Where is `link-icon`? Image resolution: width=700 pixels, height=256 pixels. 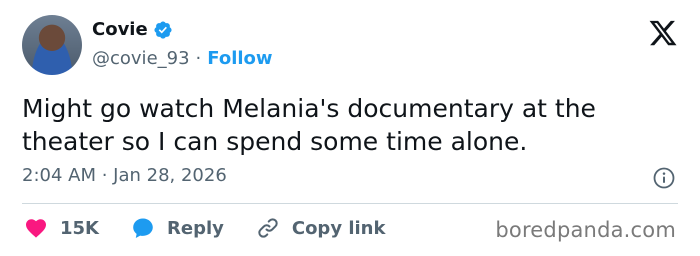 link-icon is located at coordinates (268, 228).